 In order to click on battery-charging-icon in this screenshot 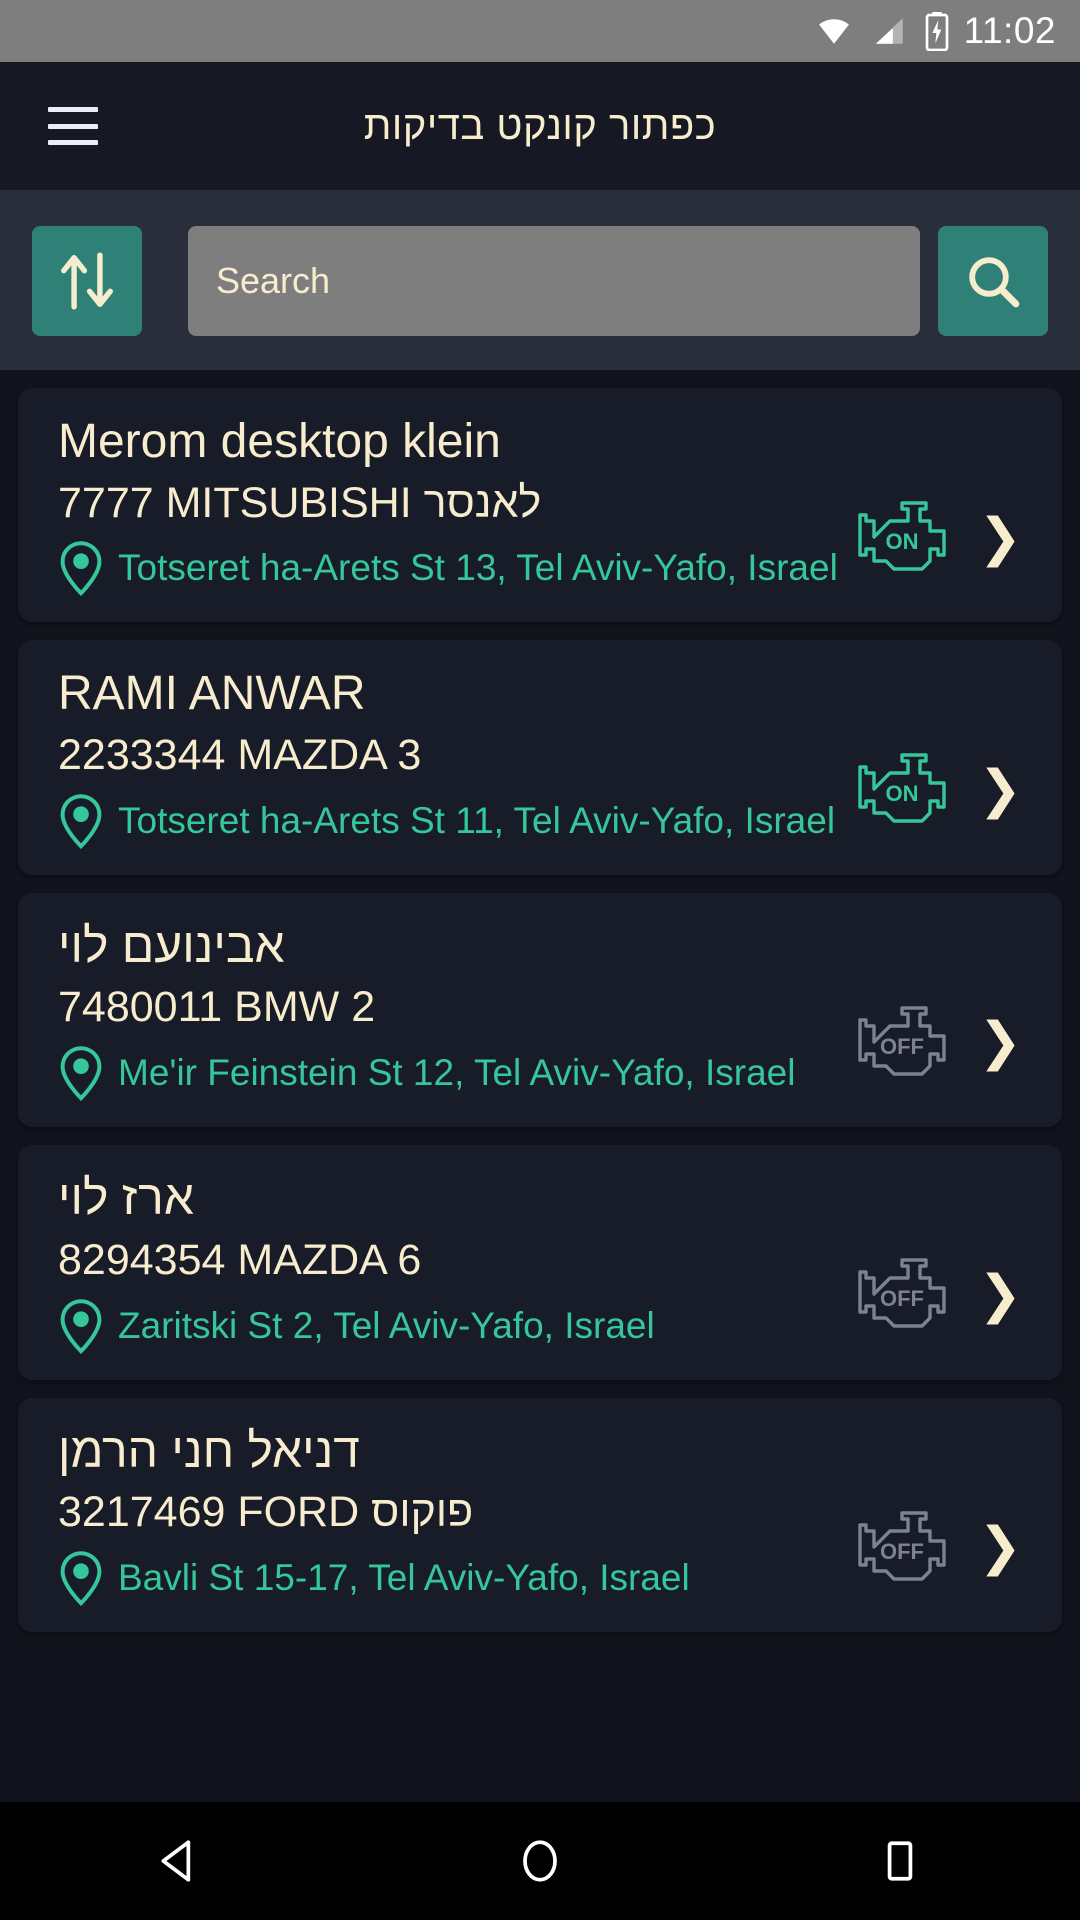, I will do `click(936, 31)`.